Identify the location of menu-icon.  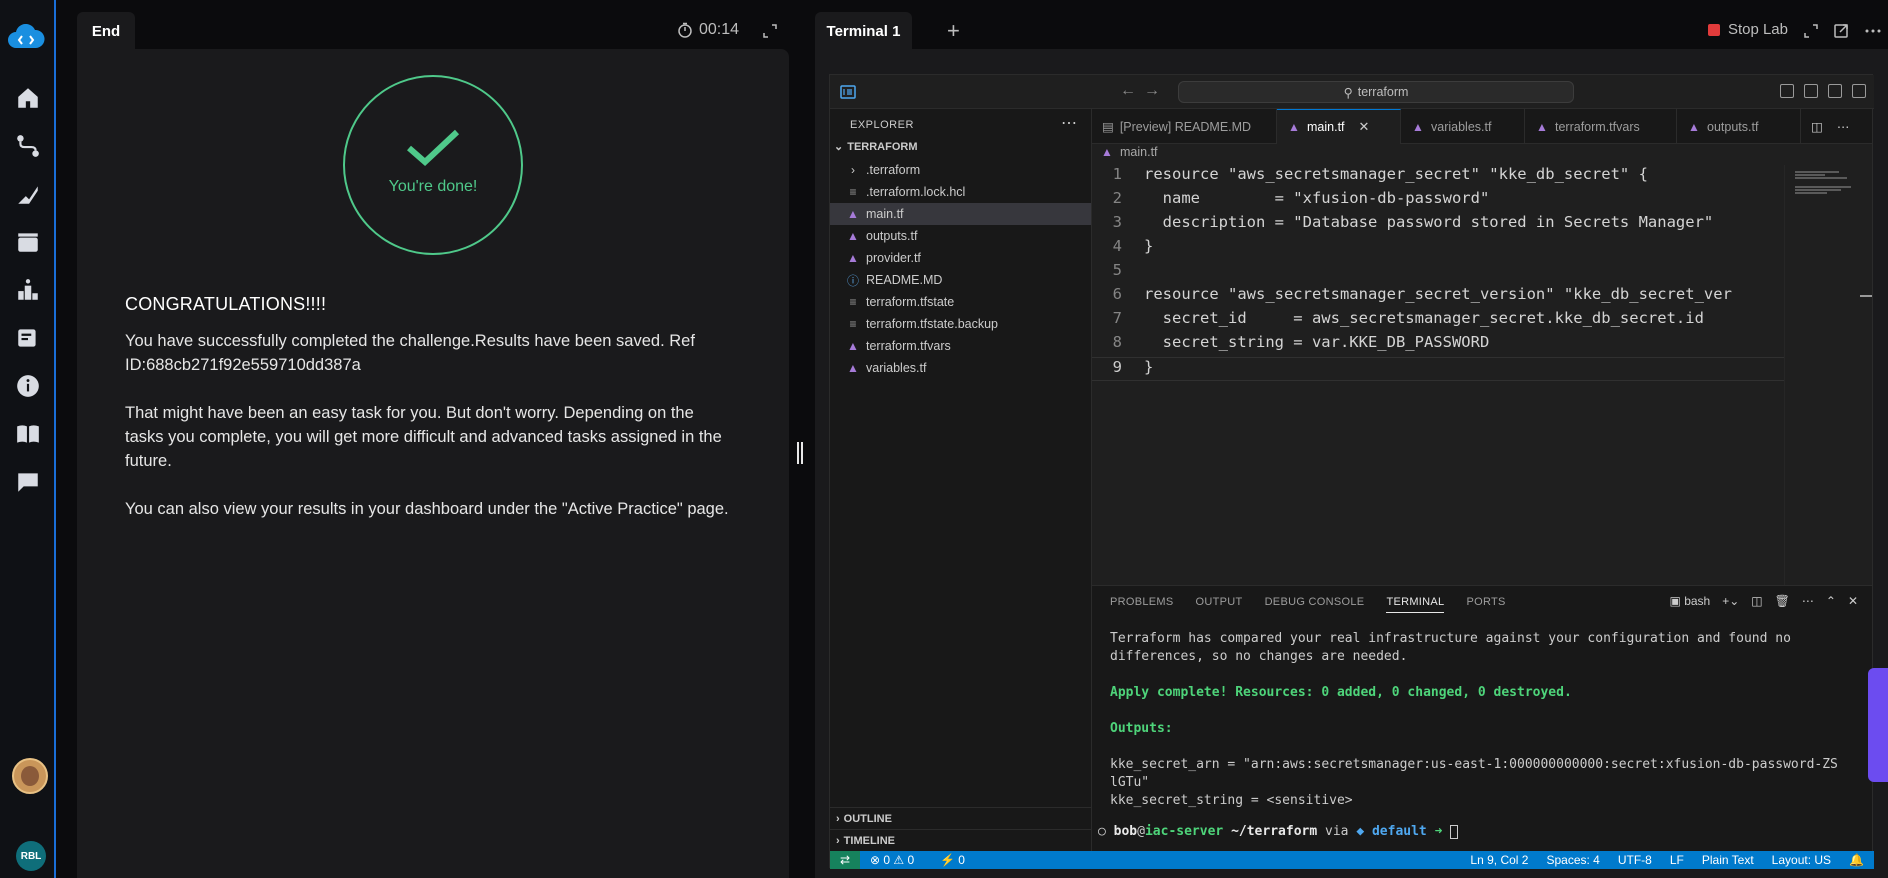
(848, 92).